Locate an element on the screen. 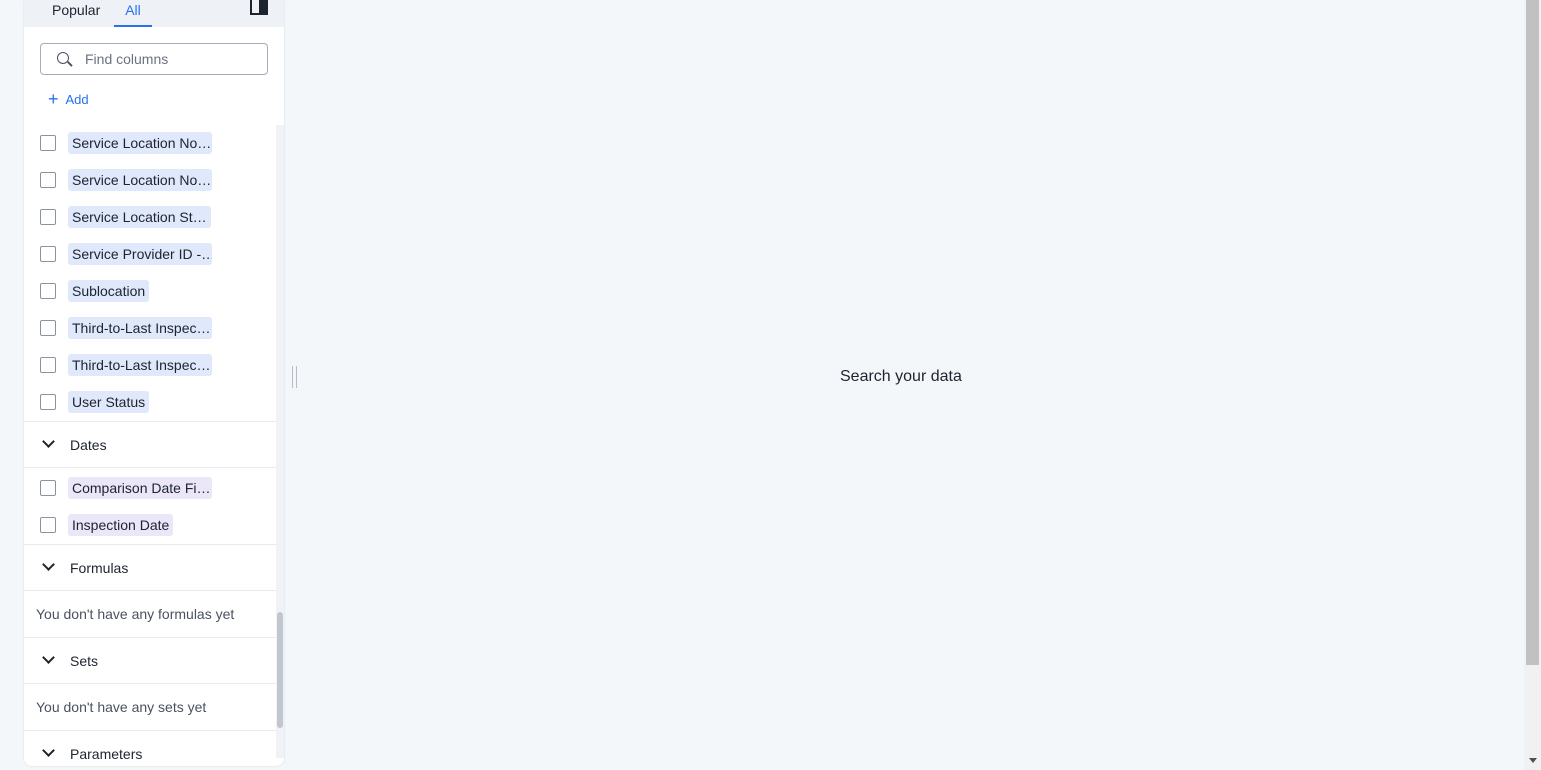  section-dates: Dates is located at coordinates (150, 444).